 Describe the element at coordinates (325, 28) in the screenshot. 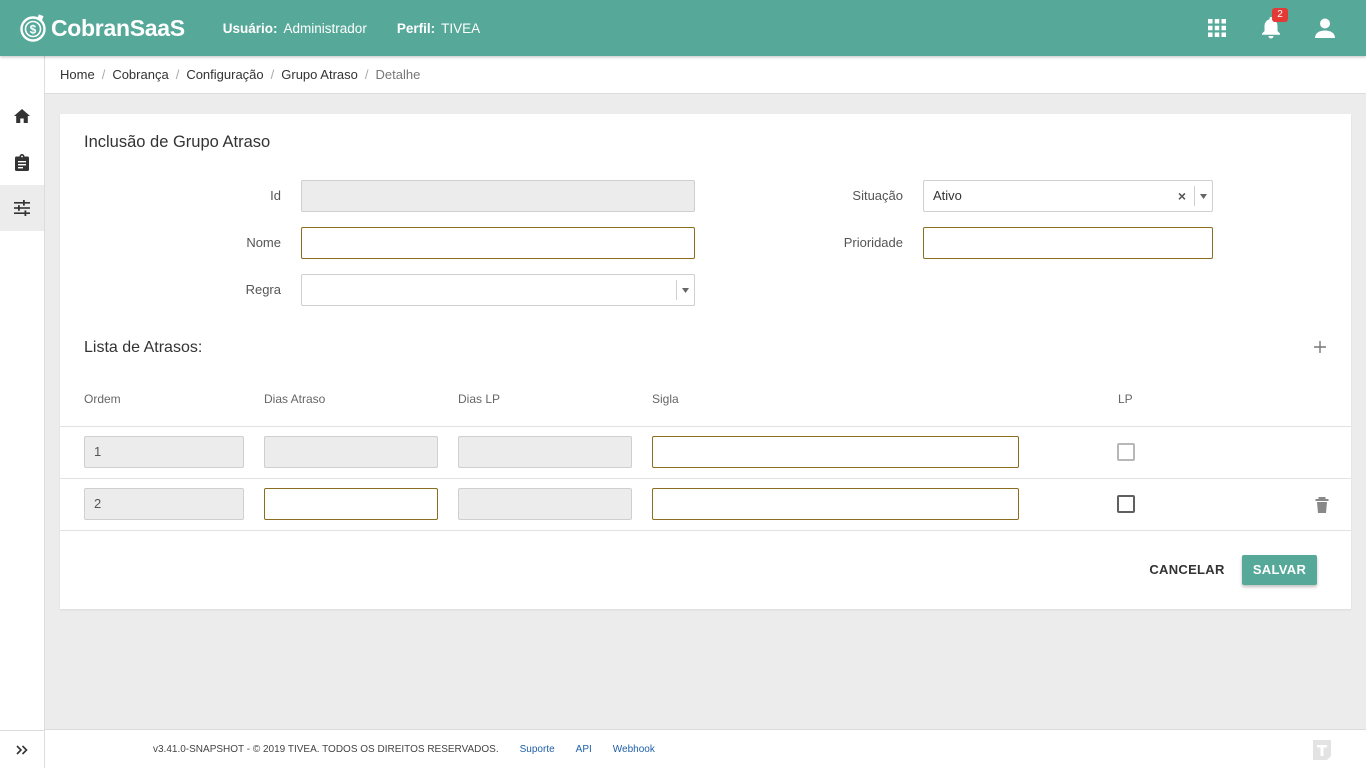

I see `user-value: Administrador` at that location.